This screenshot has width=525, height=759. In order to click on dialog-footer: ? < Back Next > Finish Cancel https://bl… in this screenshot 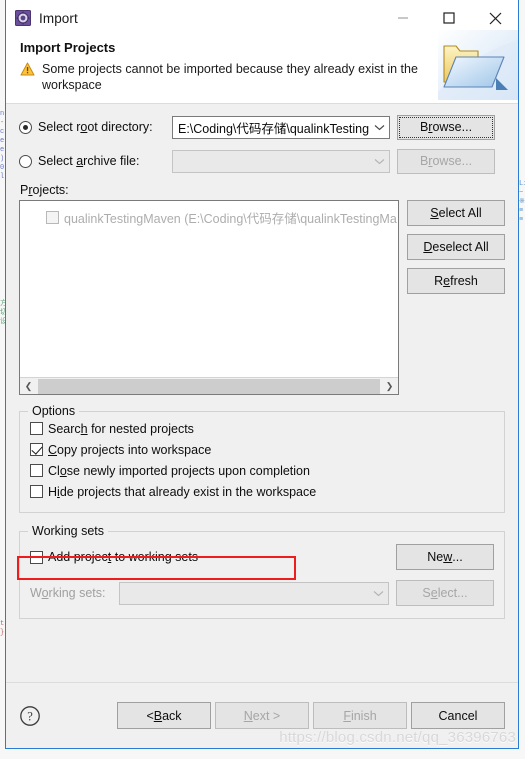, I will do `click(262, 715)`.